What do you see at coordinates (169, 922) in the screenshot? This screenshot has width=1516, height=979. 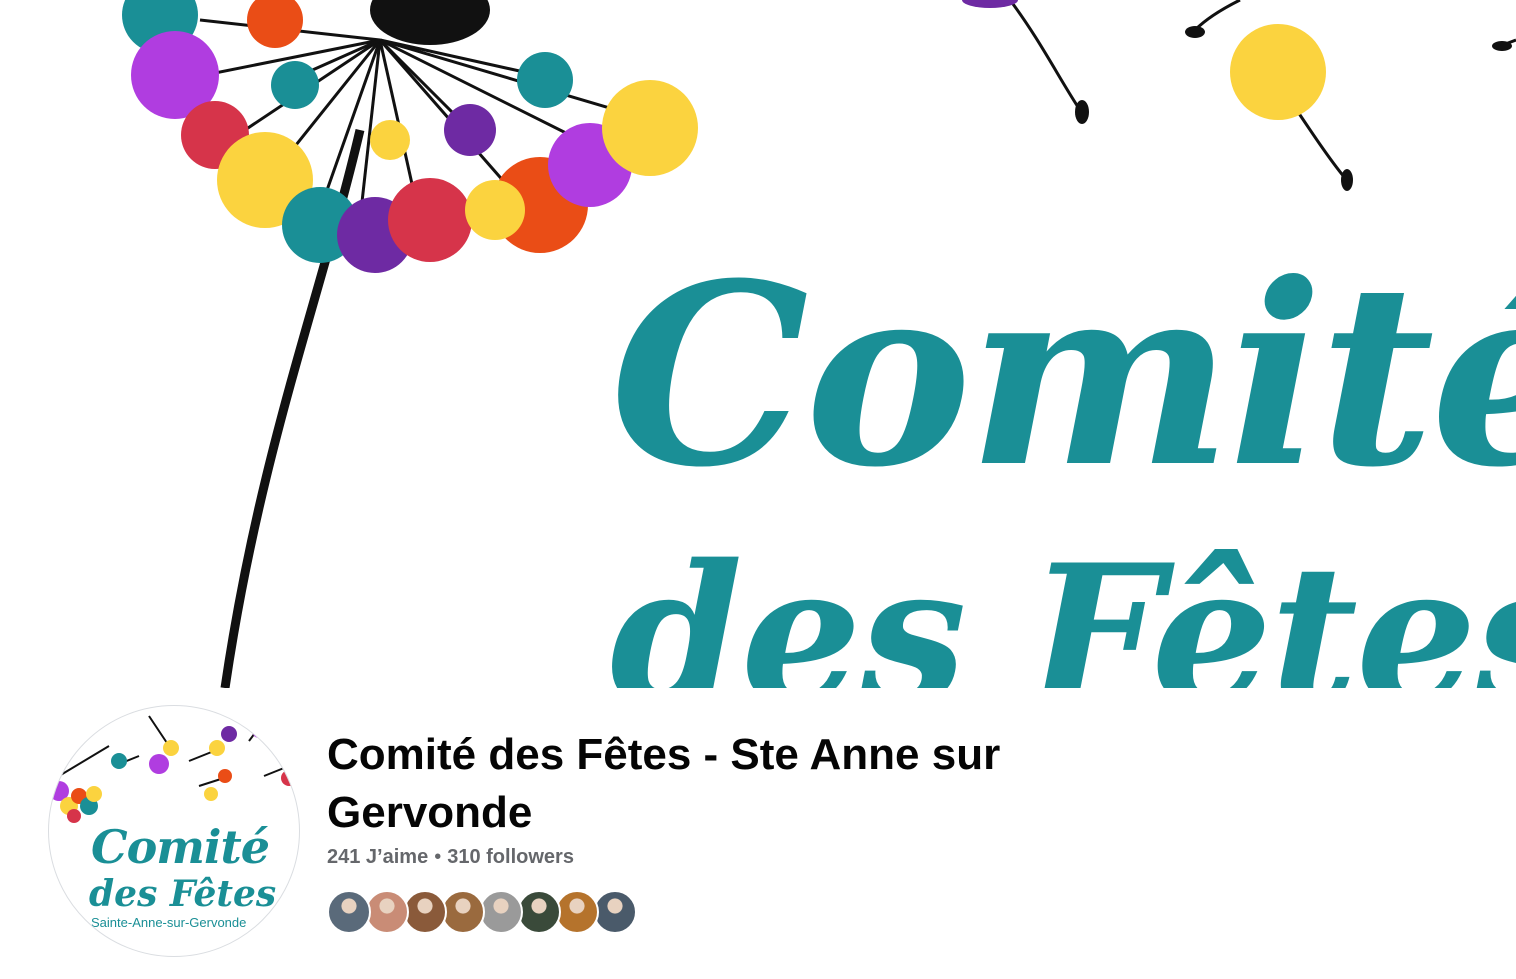 I see `profile-logo-line3: Sainte-Anne-sur-Gervonde` at bounding box center [169, 922].